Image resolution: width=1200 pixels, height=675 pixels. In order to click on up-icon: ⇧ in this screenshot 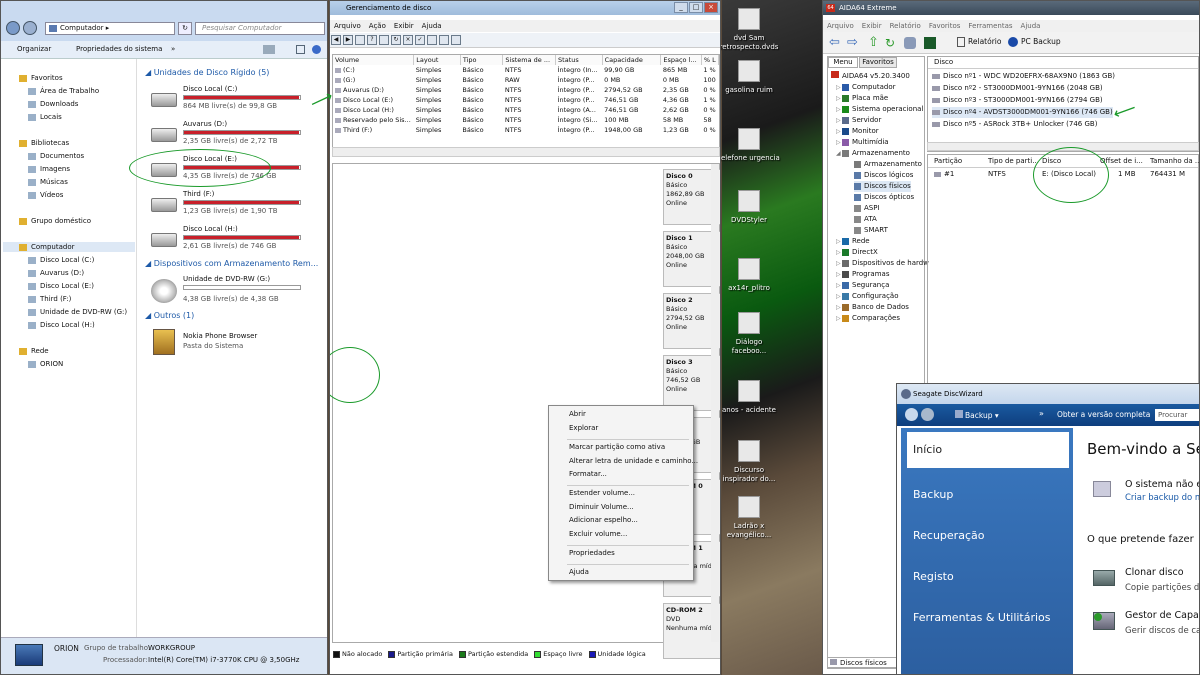, I will do `click(873, 43)`.